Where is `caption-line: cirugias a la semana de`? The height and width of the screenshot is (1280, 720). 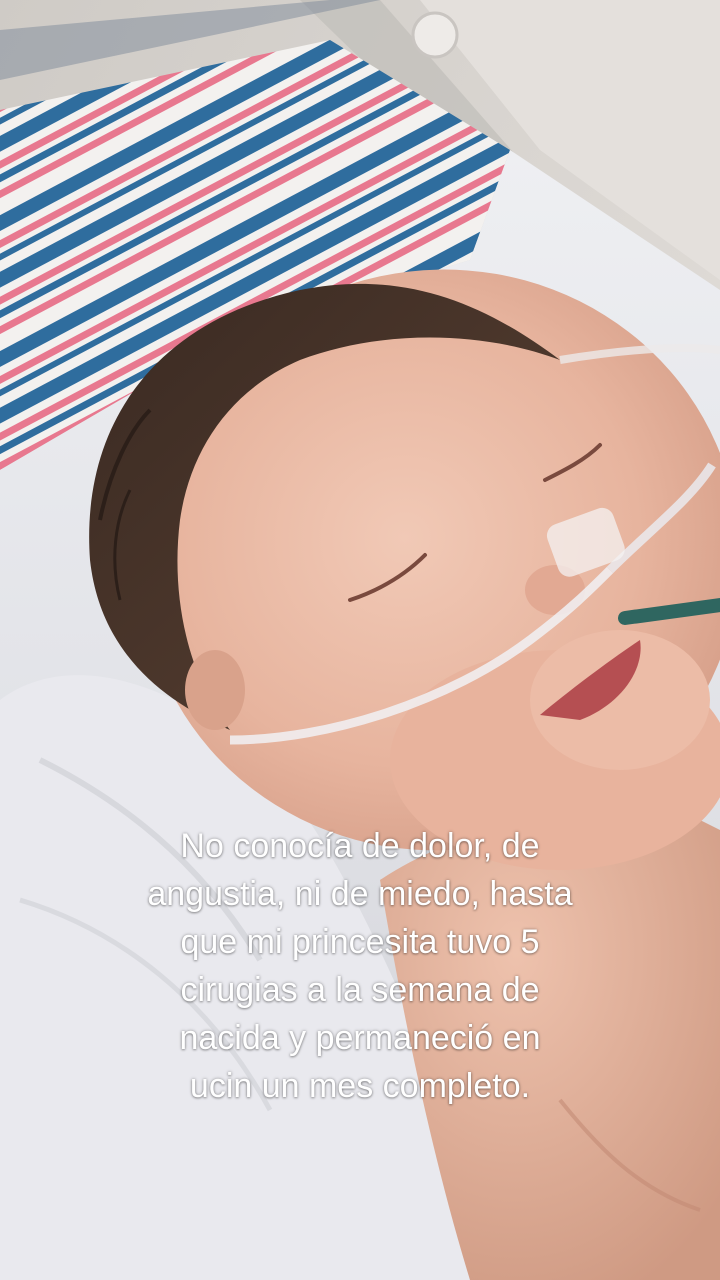
caption-line: cirugias a la semana de is located at coordinates (360, 990).